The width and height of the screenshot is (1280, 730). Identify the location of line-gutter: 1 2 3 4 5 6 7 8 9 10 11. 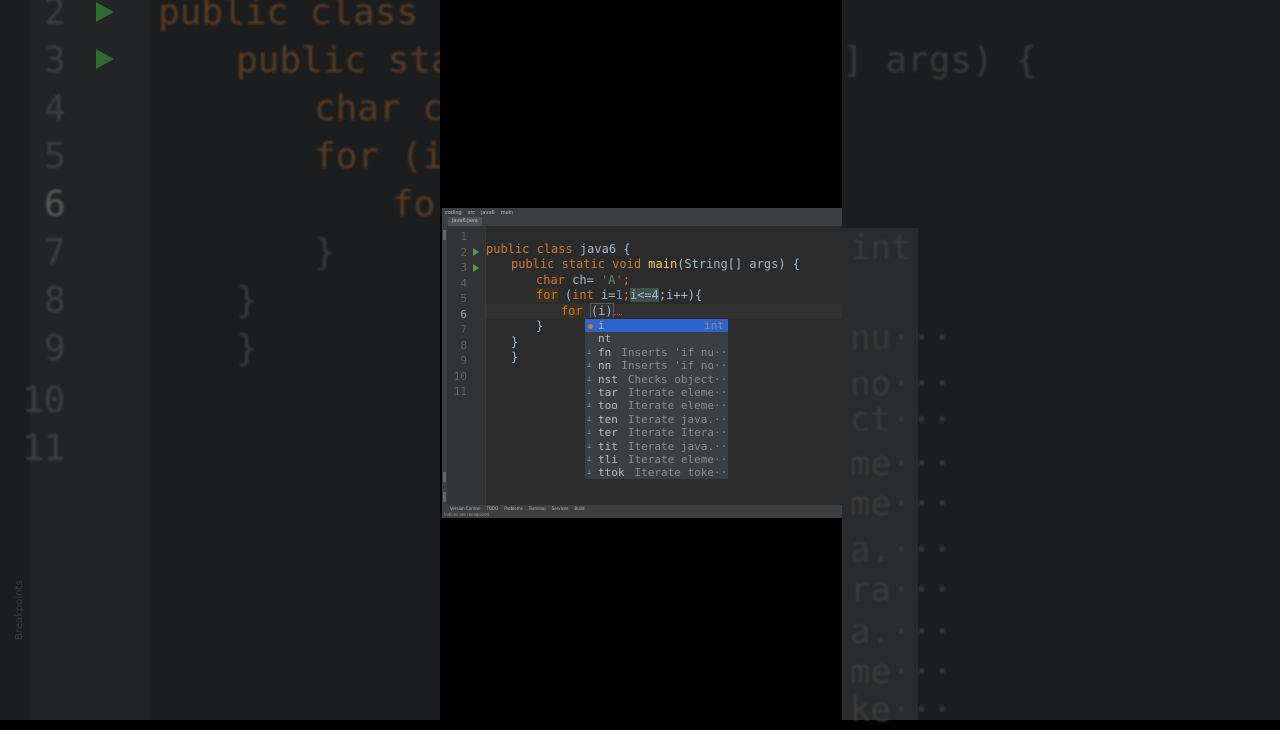
(466, 368).